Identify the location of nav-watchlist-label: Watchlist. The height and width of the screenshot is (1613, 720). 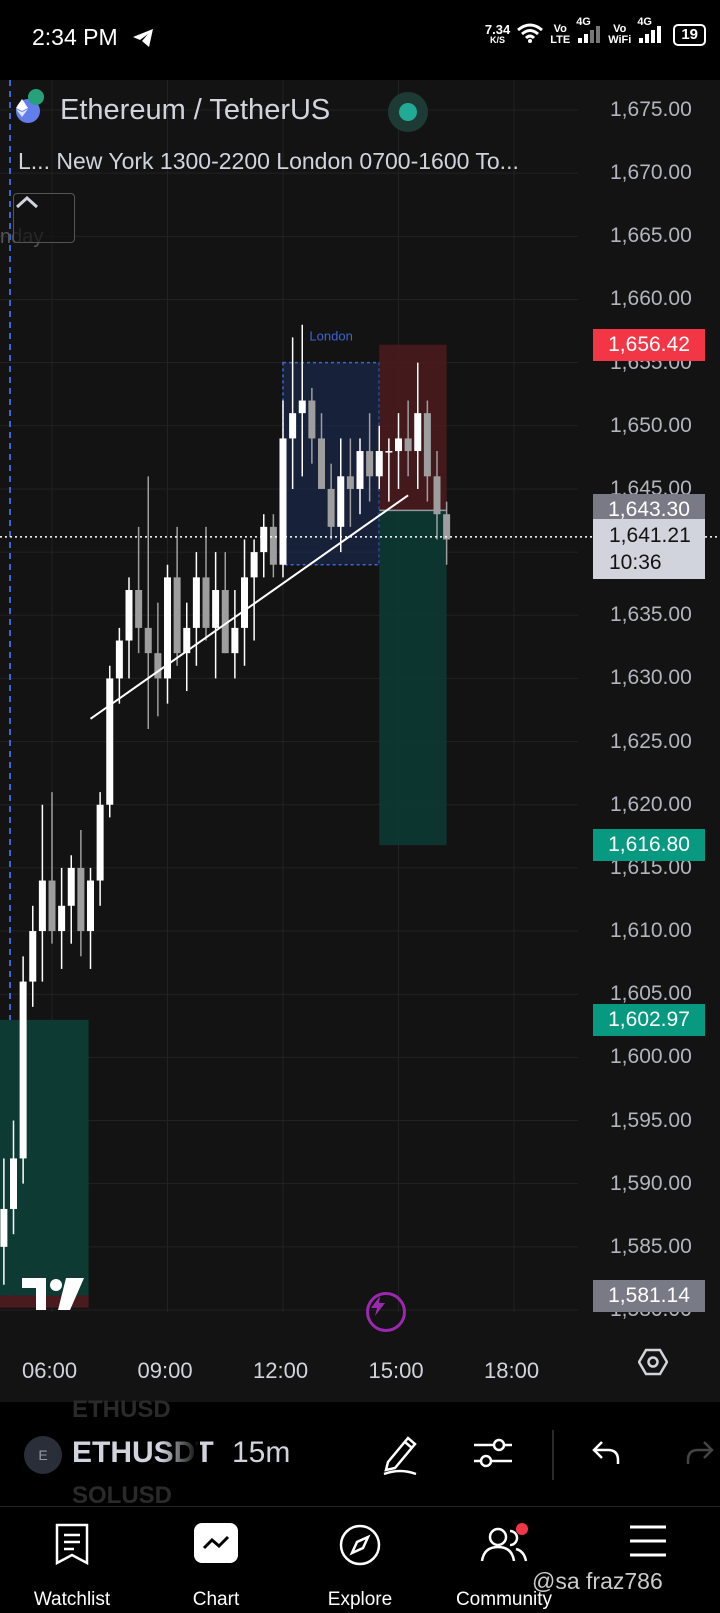
(72, 1599).